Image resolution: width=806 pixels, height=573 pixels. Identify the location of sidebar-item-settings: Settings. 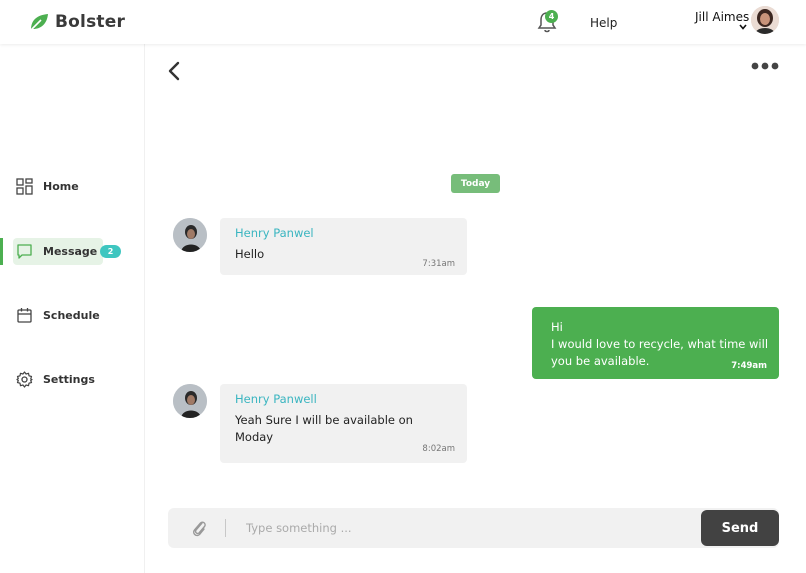
(54, 379).